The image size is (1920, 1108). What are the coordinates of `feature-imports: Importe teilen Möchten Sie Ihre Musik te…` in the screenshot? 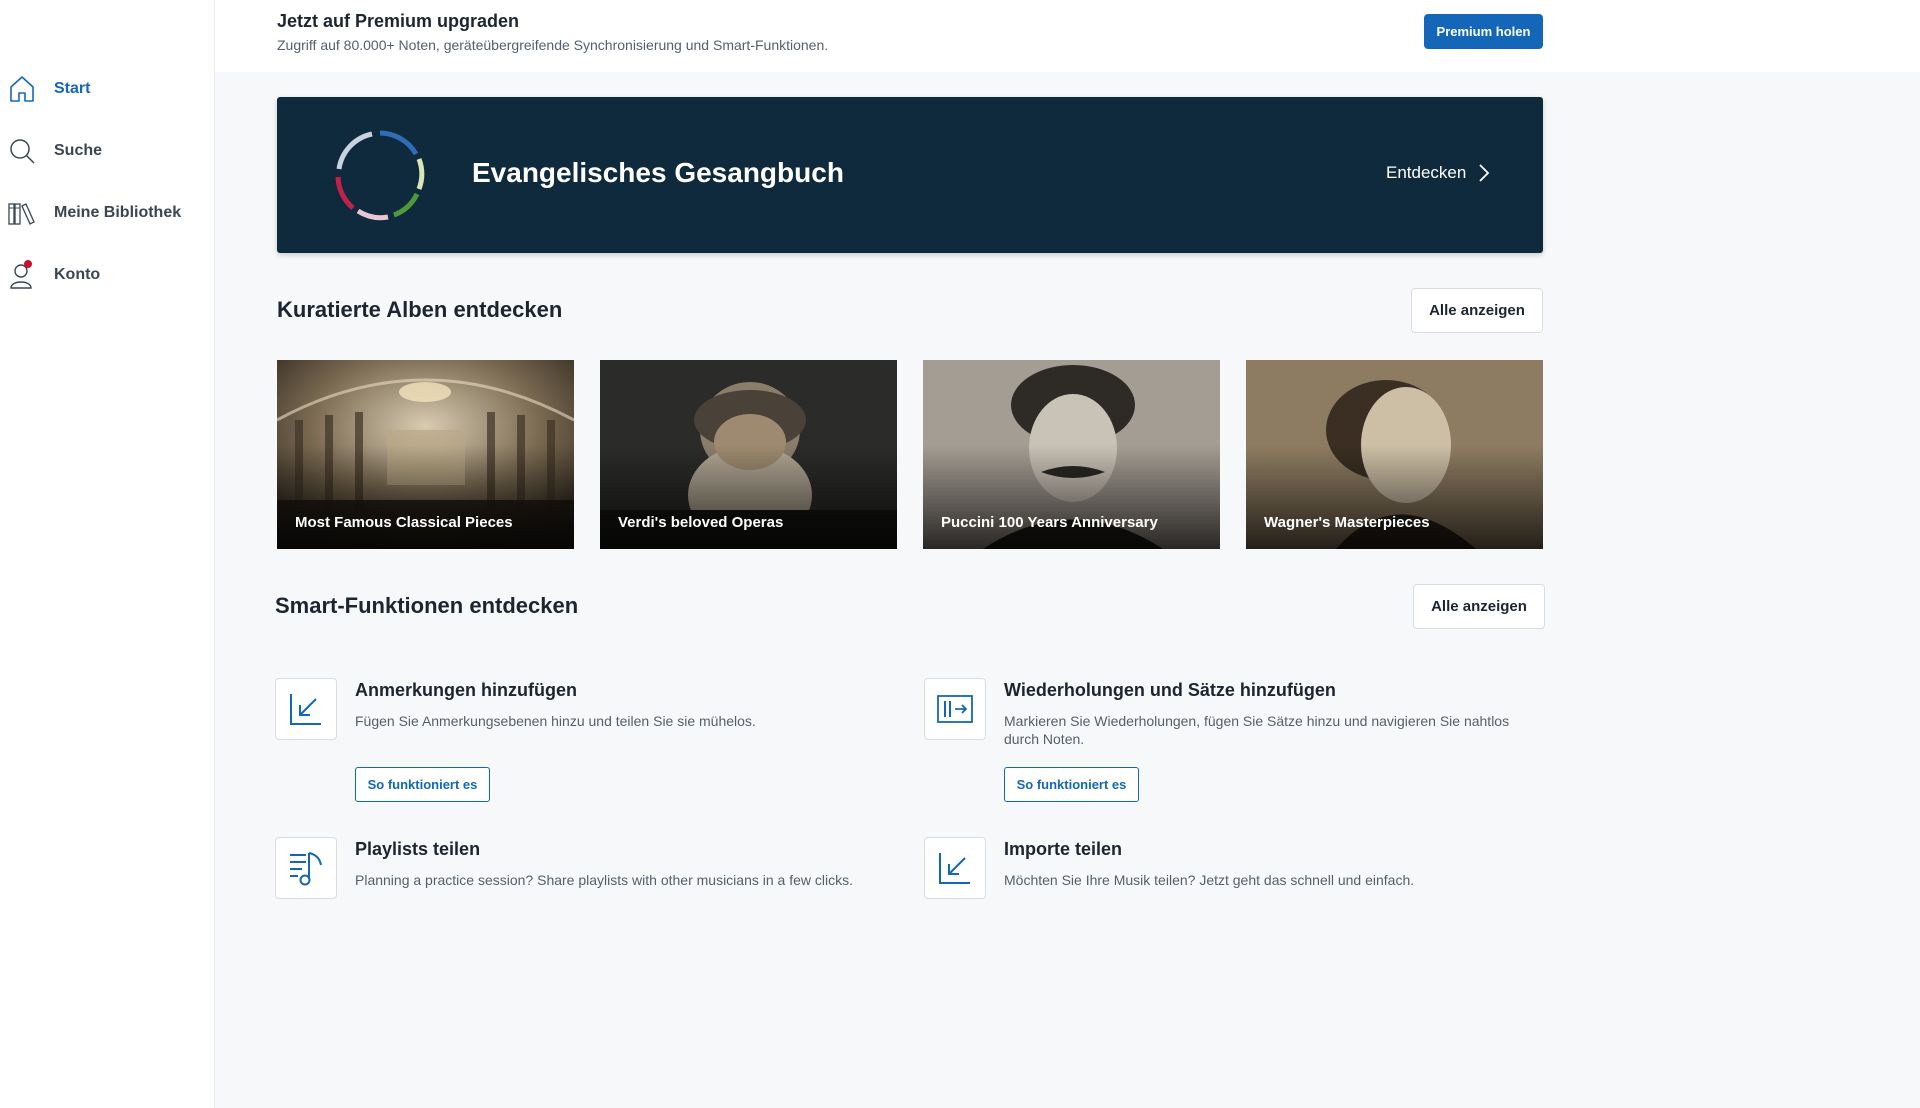 It's located at (1234, 869).